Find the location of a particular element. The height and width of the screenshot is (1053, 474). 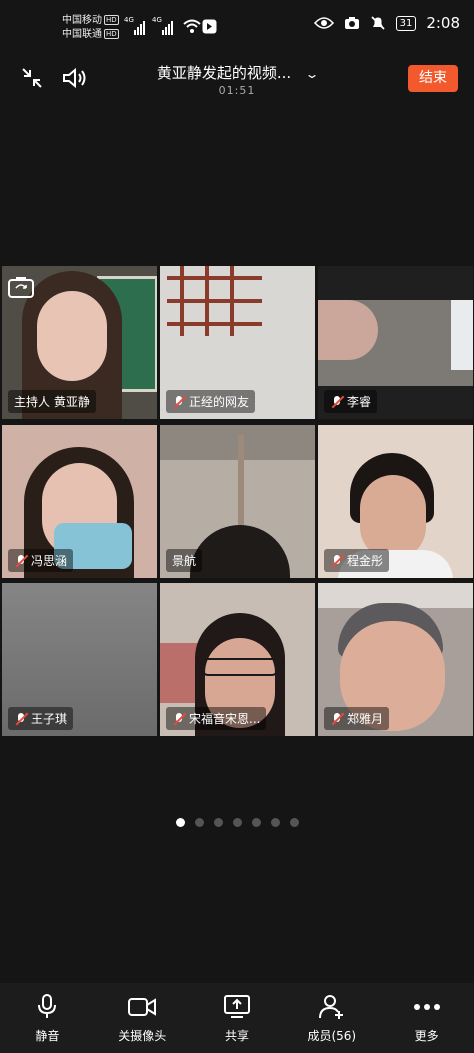

members-icon is located at coordinates (330, 1007).